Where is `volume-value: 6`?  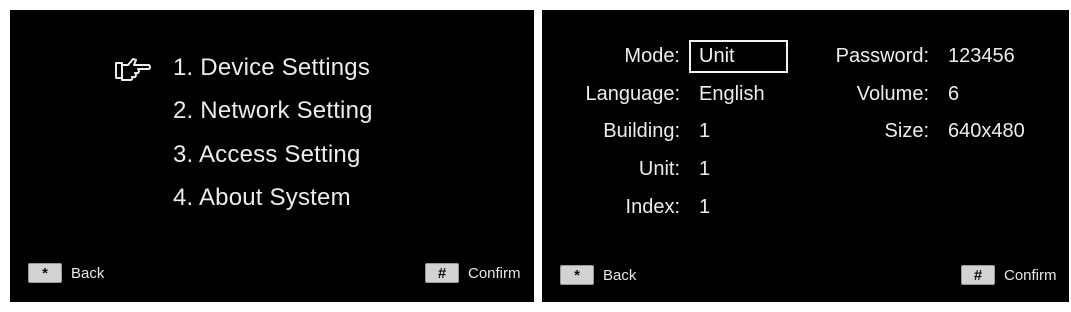 volume-value: 6 is located at coordinates (953, 94).